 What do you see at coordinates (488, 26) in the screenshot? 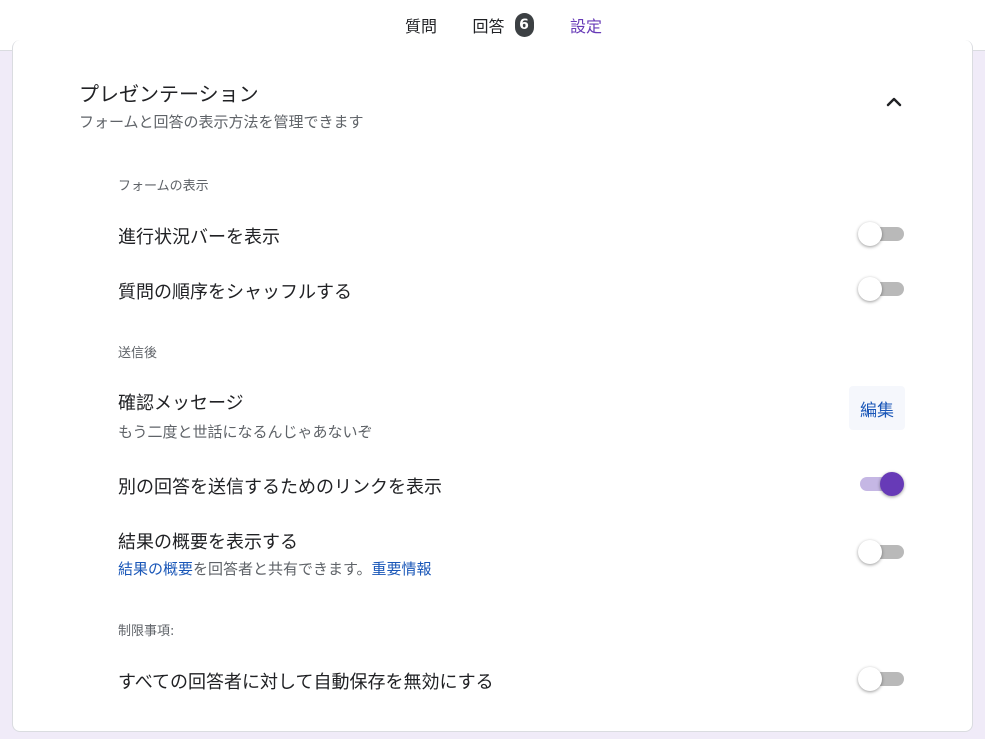
I see `tab-responses-label: 回答` at bounding box center [488, 26].